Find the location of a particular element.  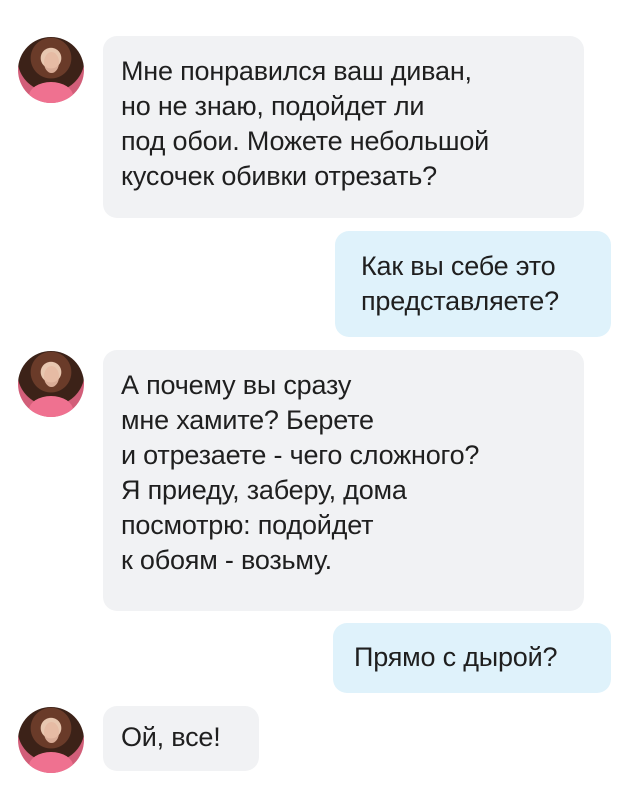

message-bubble: Ой, все! is located at coordinates (181, 738).